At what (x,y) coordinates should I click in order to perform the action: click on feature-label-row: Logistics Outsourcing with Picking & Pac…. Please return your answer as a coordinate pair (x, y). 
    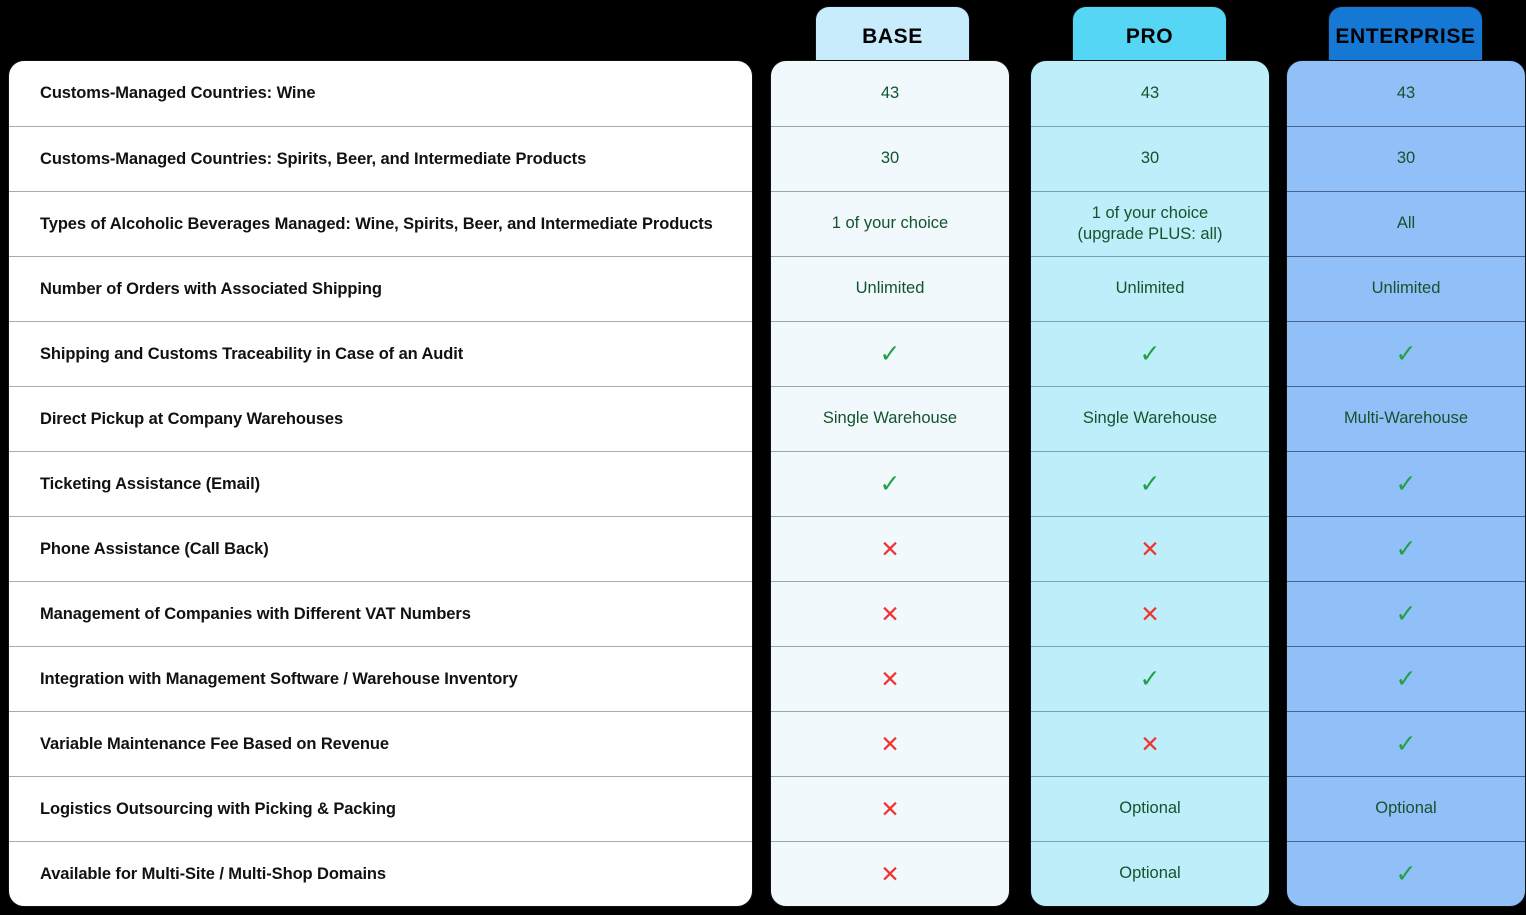
    Looking at the image, I should click on (380, 808).